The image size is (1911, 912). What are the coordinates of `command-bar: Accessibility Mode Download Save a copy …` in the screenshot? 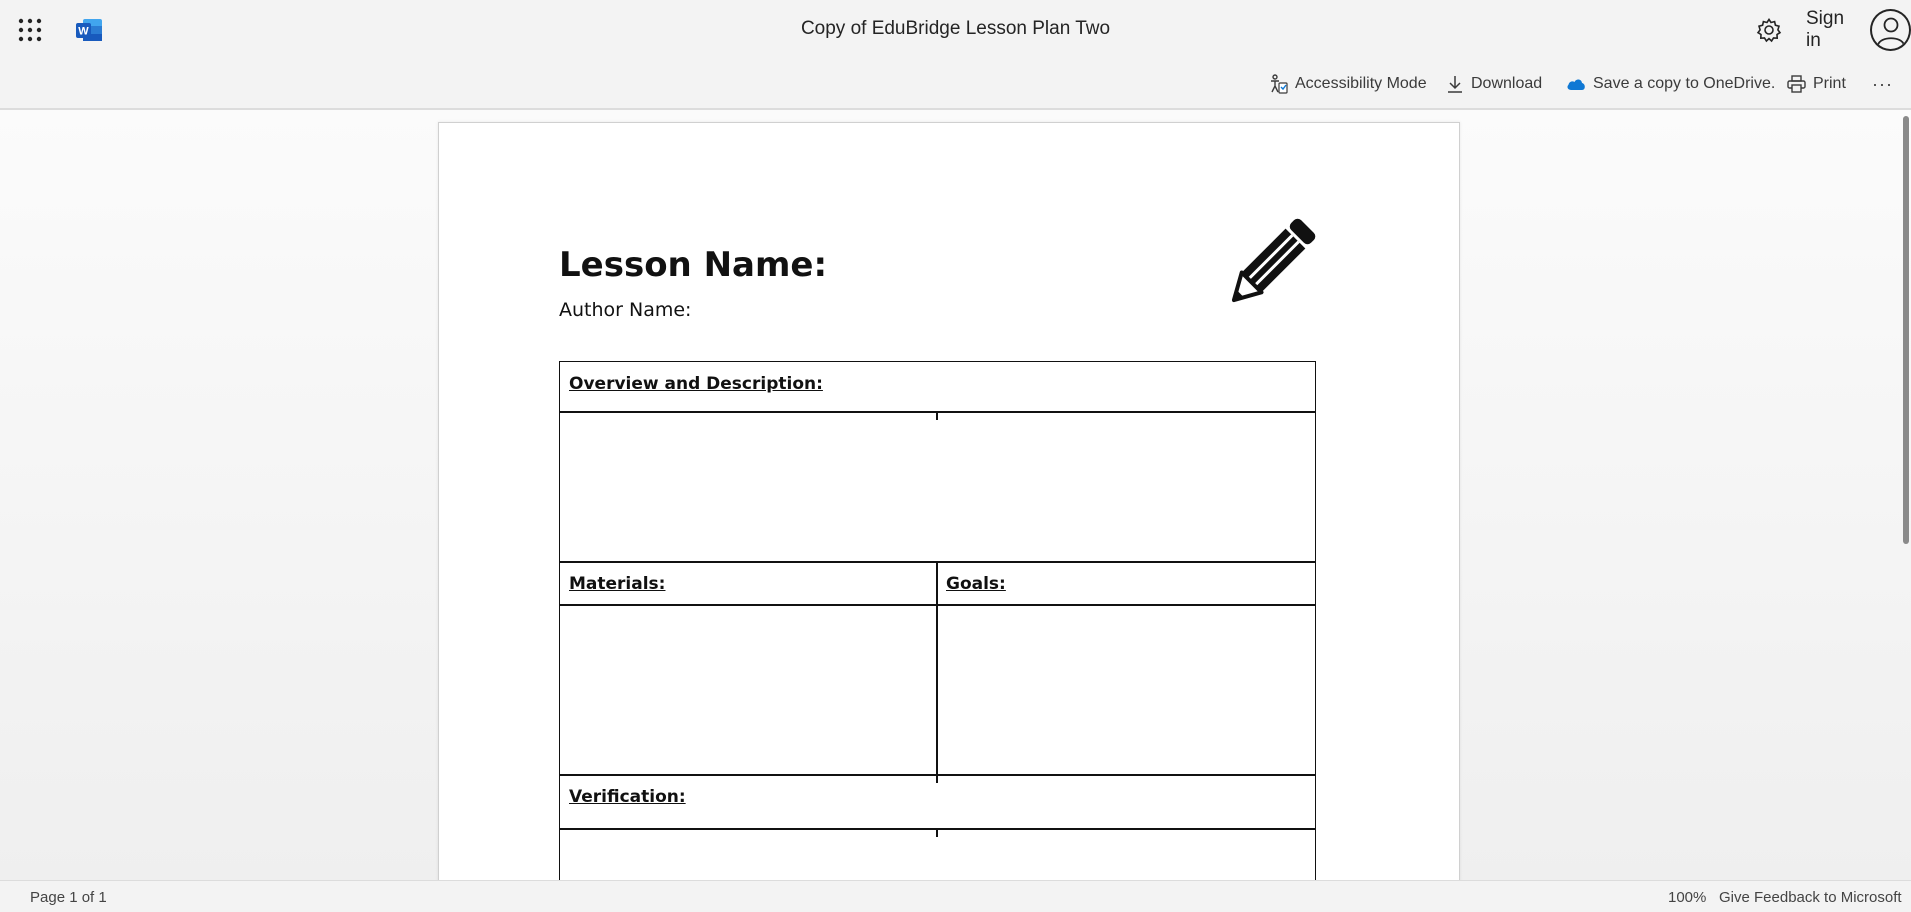 It's located at (955, 85).